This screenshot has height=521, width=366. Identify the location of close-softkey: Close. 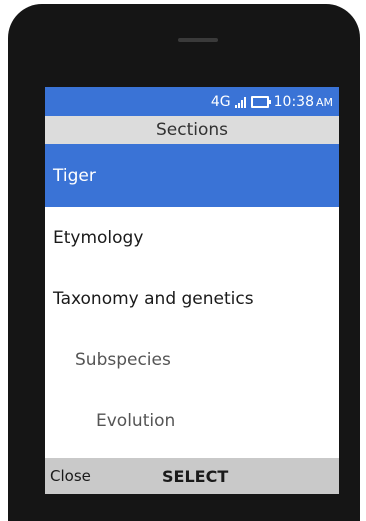
(70, 476).